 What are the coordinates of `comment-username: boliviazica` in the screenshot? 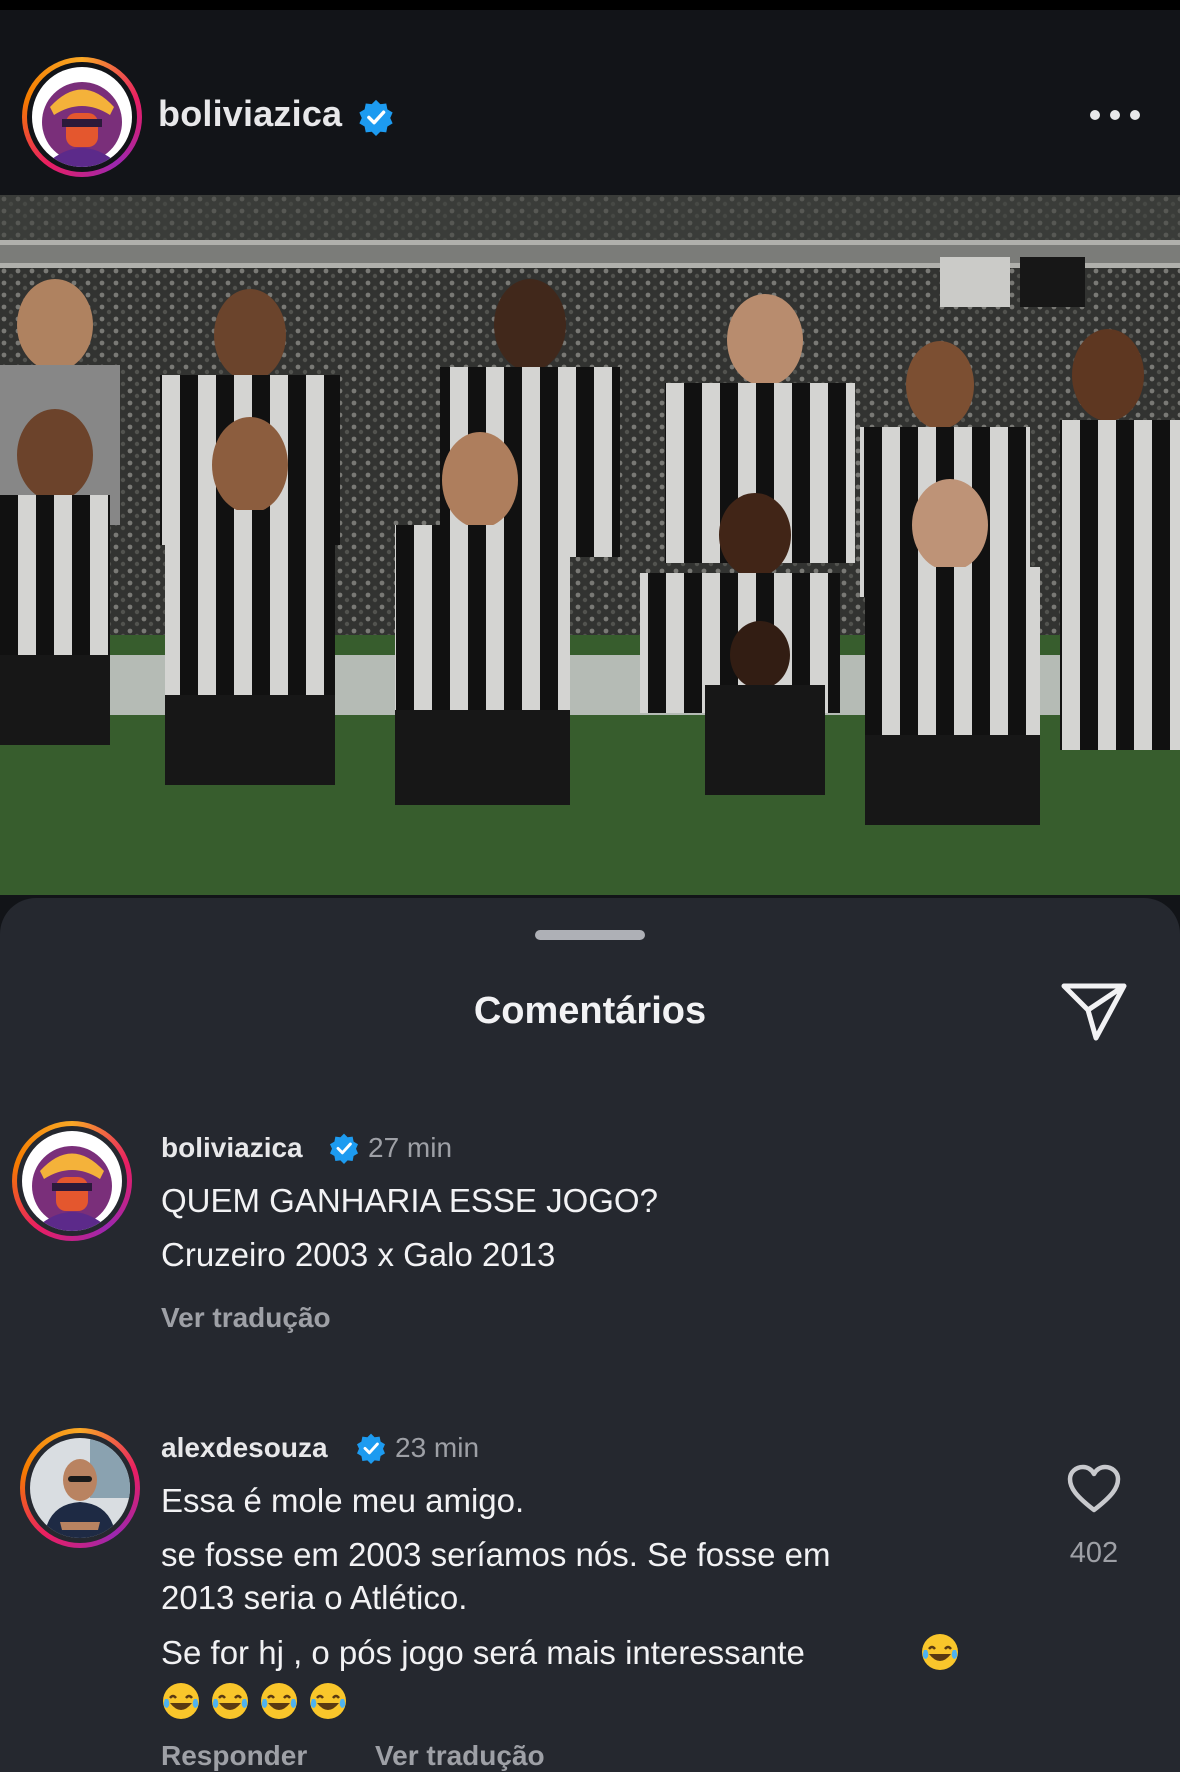 It's located at (232, 1148).